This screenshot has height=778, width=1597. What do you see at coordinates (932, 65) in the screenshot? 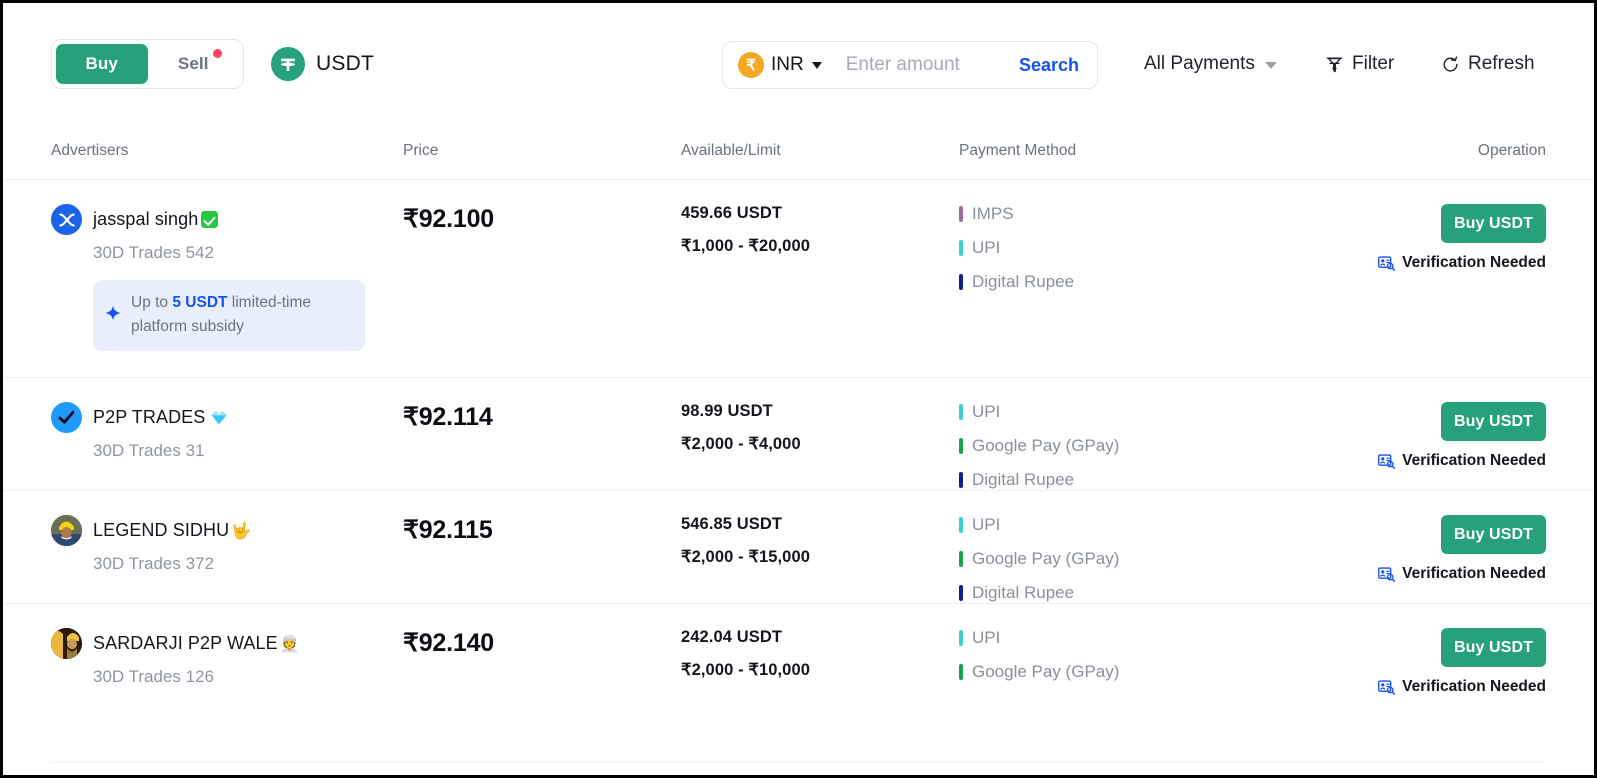
I see `amount-input` at bounding box center [932, 65].